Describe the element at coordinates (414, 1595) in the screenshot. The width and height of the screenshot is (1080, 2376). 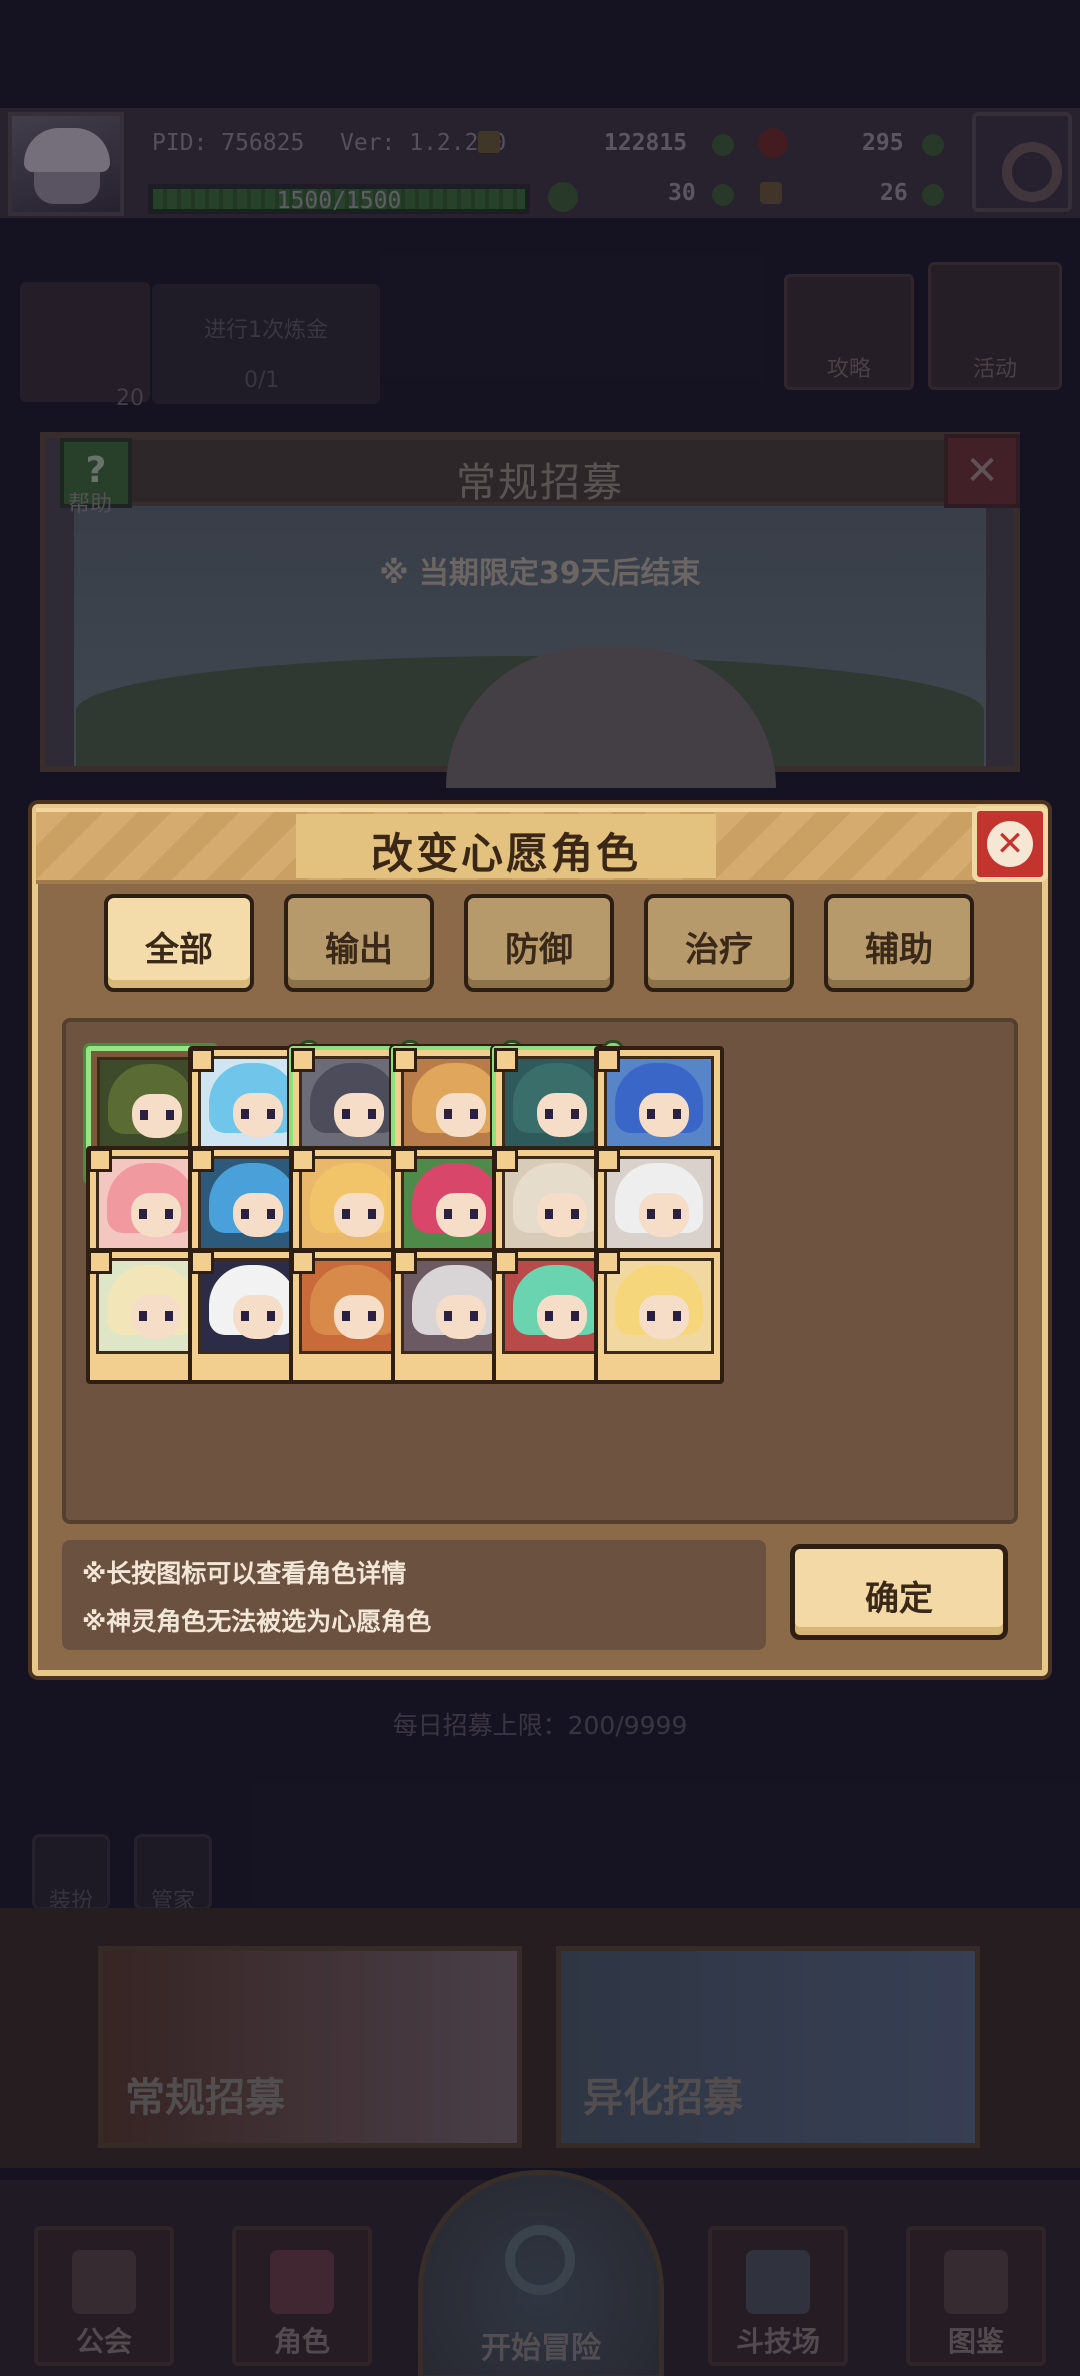
I see `hint-box: ※长按图标可以查看角色详情 ※神灵角色无法被选为心愿角色` at that location.